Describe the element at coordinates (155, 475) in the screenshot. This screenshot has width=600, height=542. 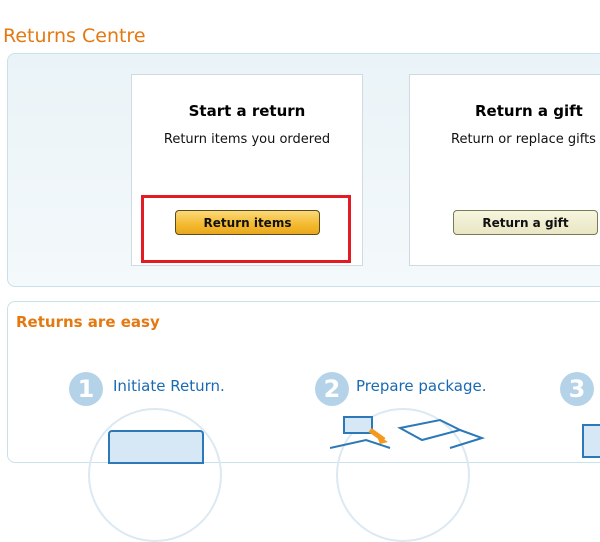
I see `step-1-illustration-circle` at that location.